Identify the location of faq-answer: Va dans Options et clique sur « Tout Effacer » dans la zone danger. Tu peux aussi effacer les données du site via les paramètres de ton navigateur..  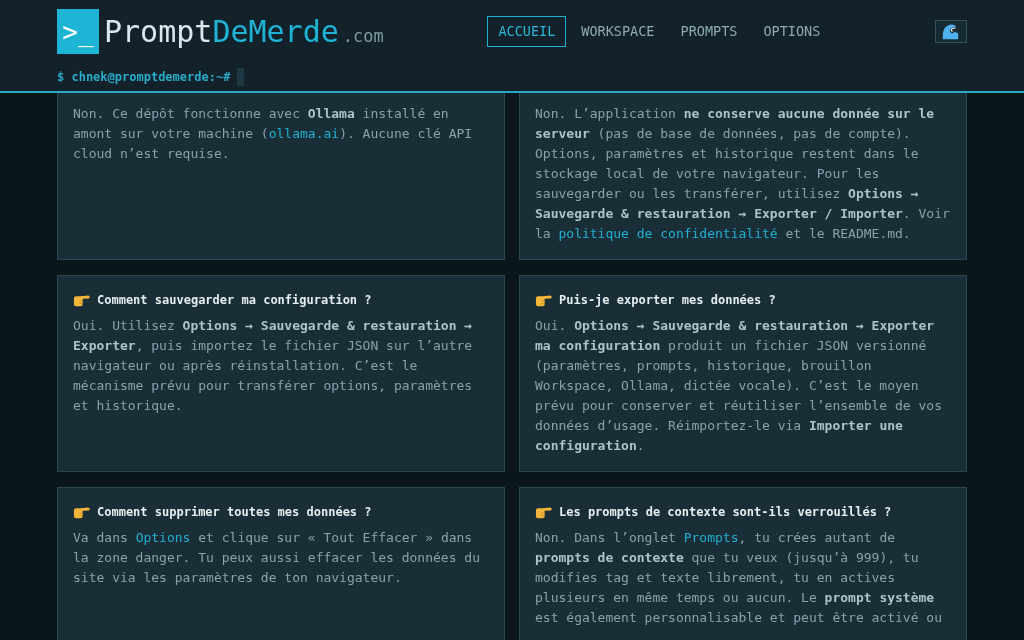
(277, 558).